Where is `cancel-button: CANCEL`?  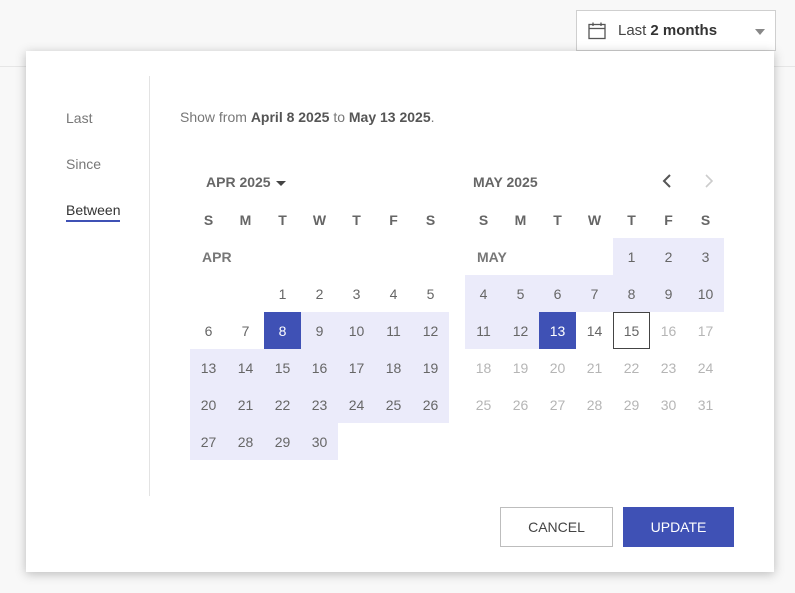 cancel-button: CANCEL is located at coordinates (556, 527).